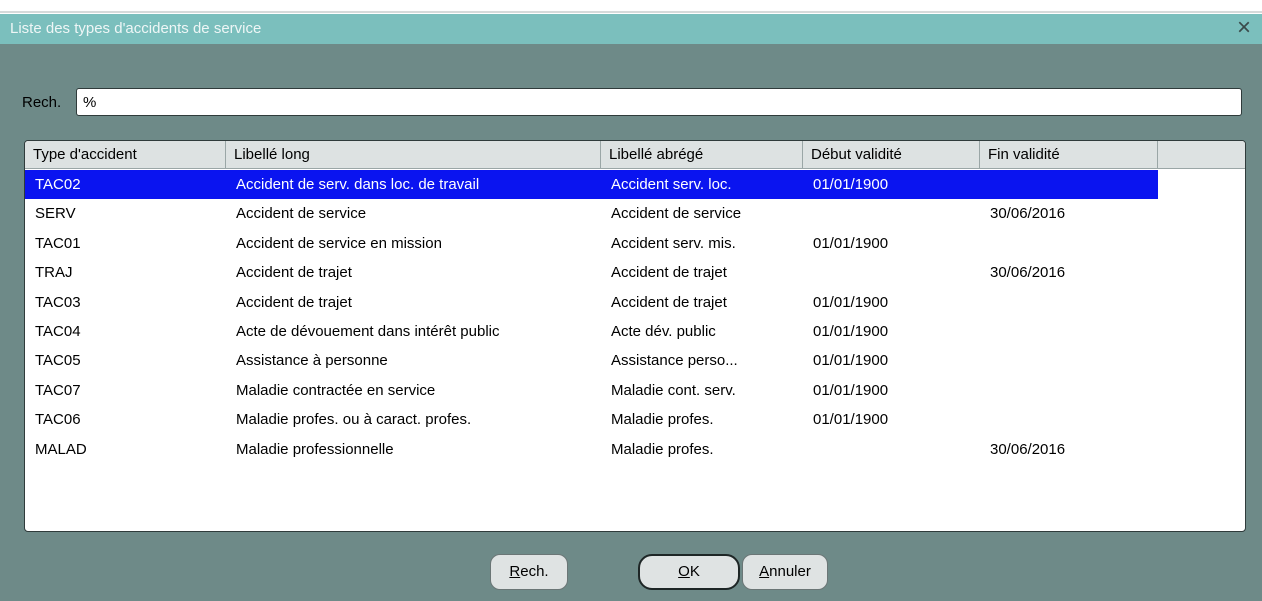 The image size is (1262, 601). I want to click on cell-type: TAC07, so click(58, 390).